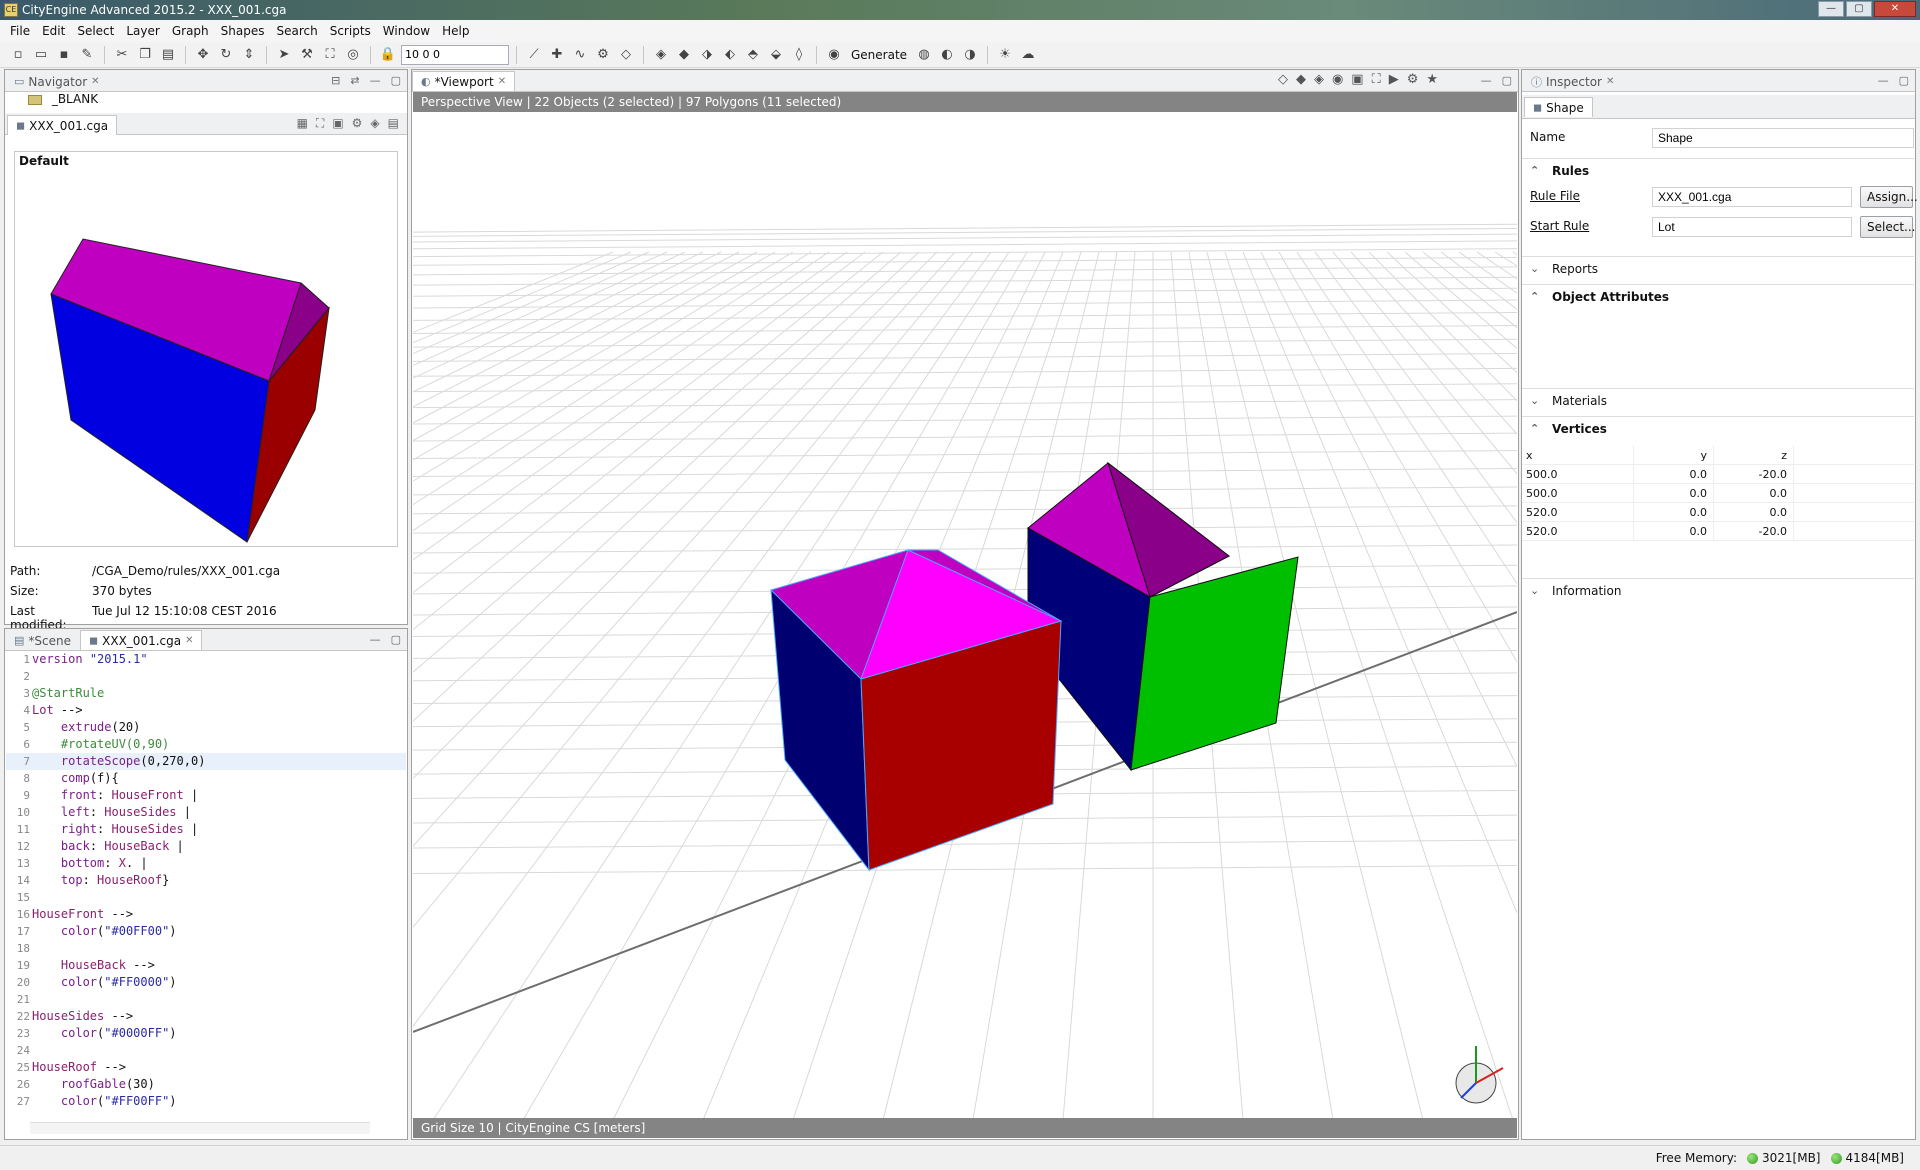  Describe the element at coordinates (141, 640) in the screenshot. I see `tab-cga-file: ◼ XXX_001.cga ✕` at that location.